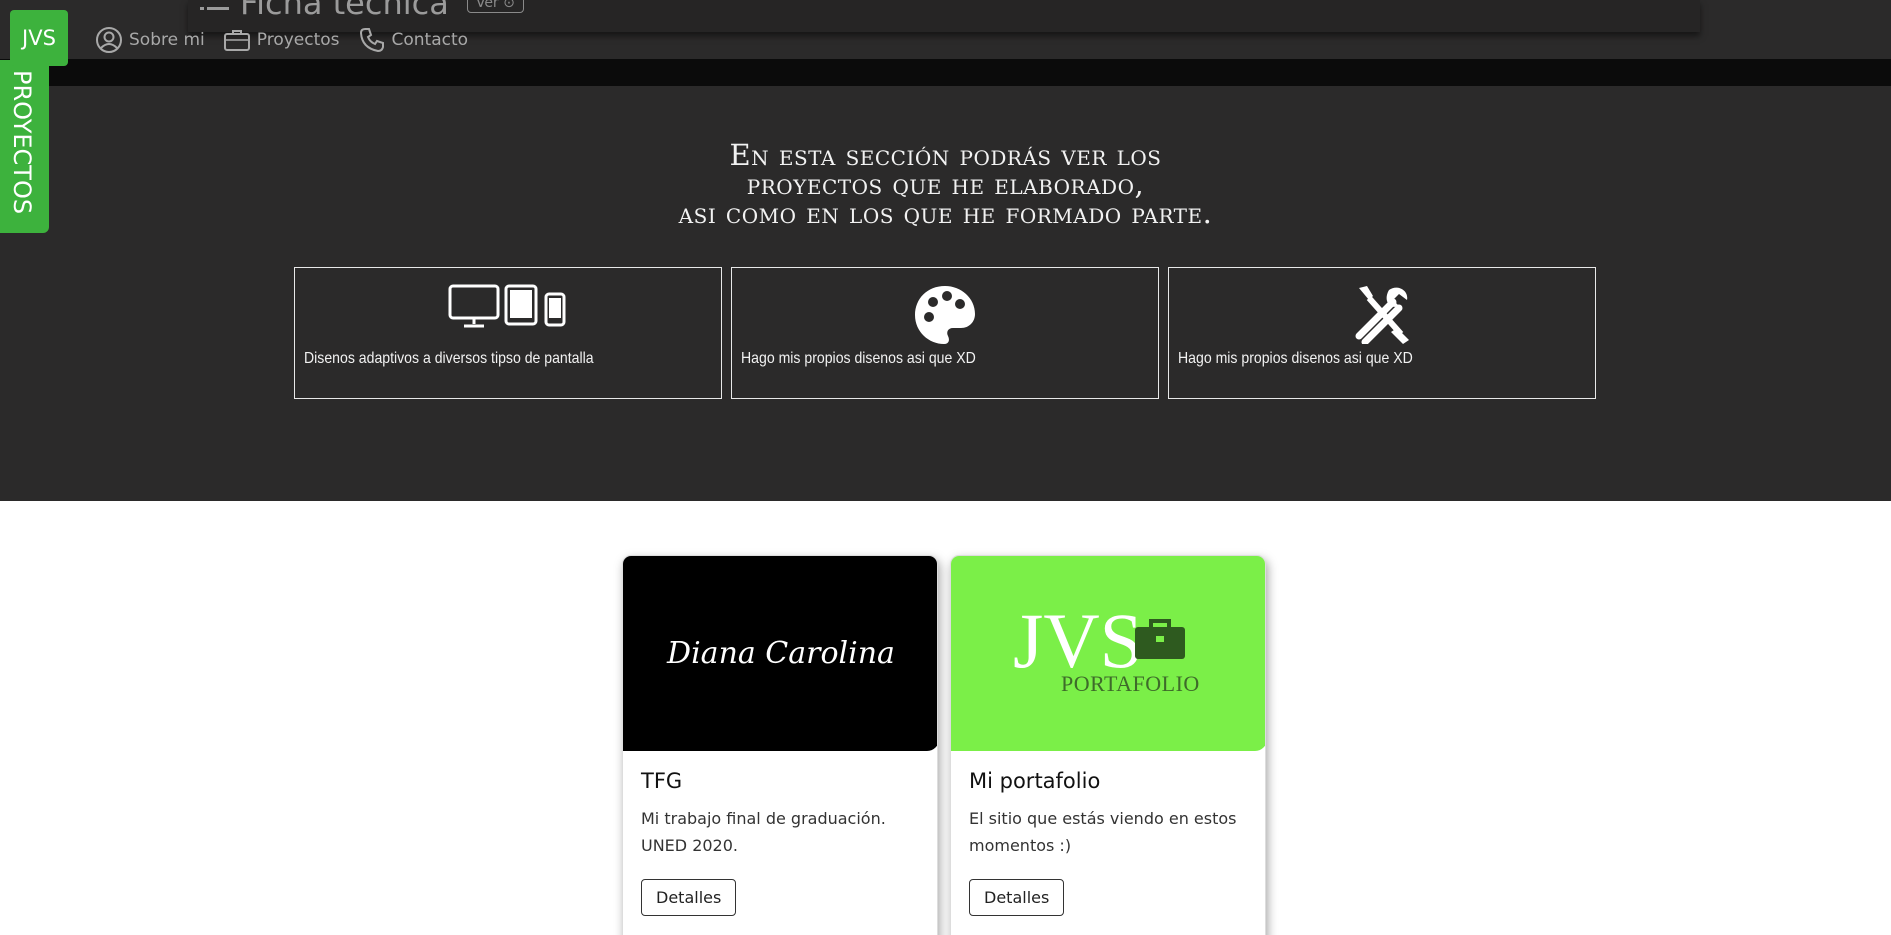  What do you see at coordinates (1130, 683) in the screenshot?
I see `thumbnail-subtitle: PORTAFOLIO` at bounding box center [1130, 683].